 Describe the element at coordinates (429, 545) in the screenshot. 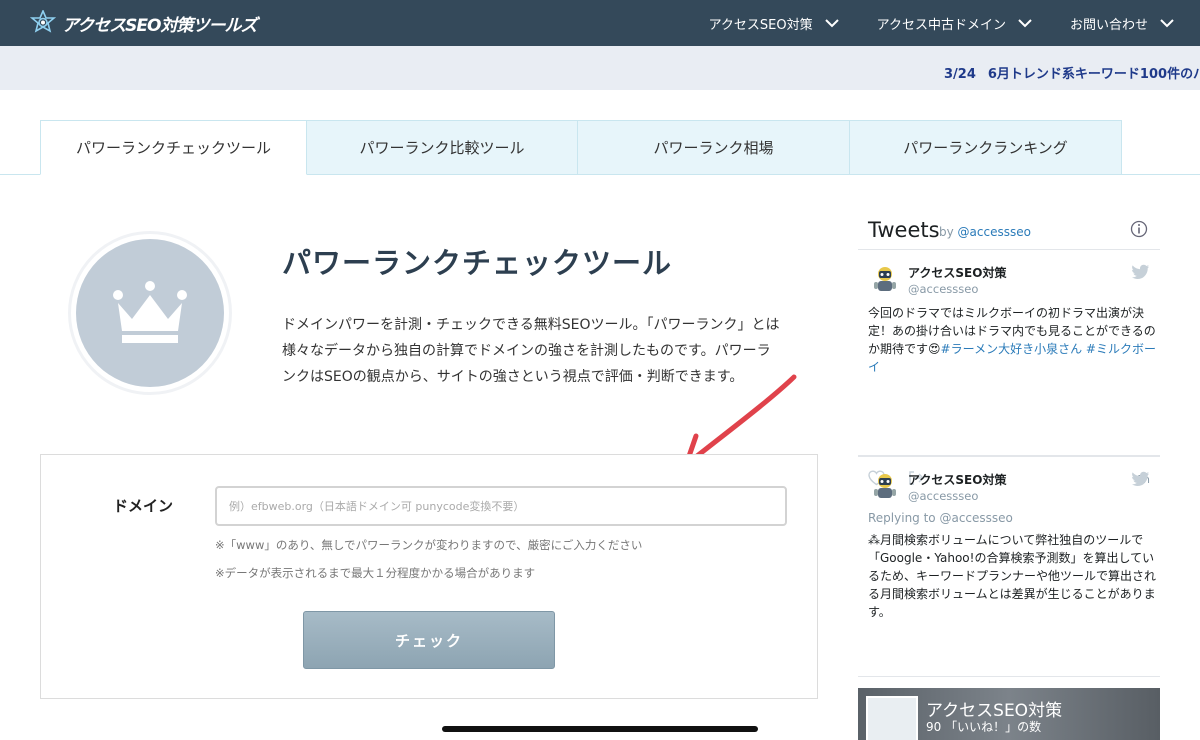

I see `www-note: ※「www」のあり、無しでパワーランクが変わりますので、厳密にご入力ください` at that location.